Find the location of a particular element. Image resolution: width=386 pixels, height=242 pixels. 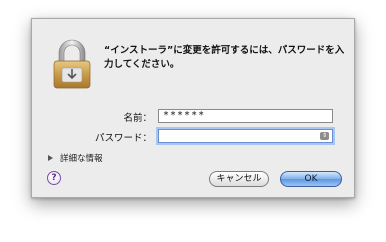

name-field-value: ****** is located at coordinates (184, 115).